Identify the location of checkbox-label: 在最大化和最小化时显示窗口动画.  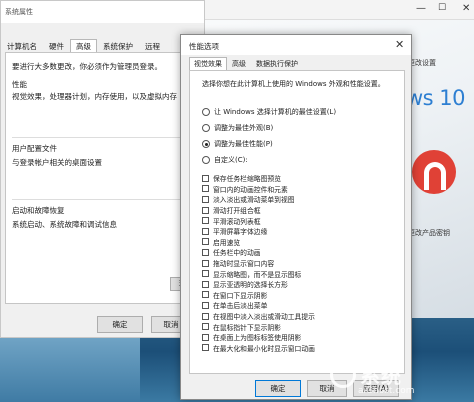
(264, 348).